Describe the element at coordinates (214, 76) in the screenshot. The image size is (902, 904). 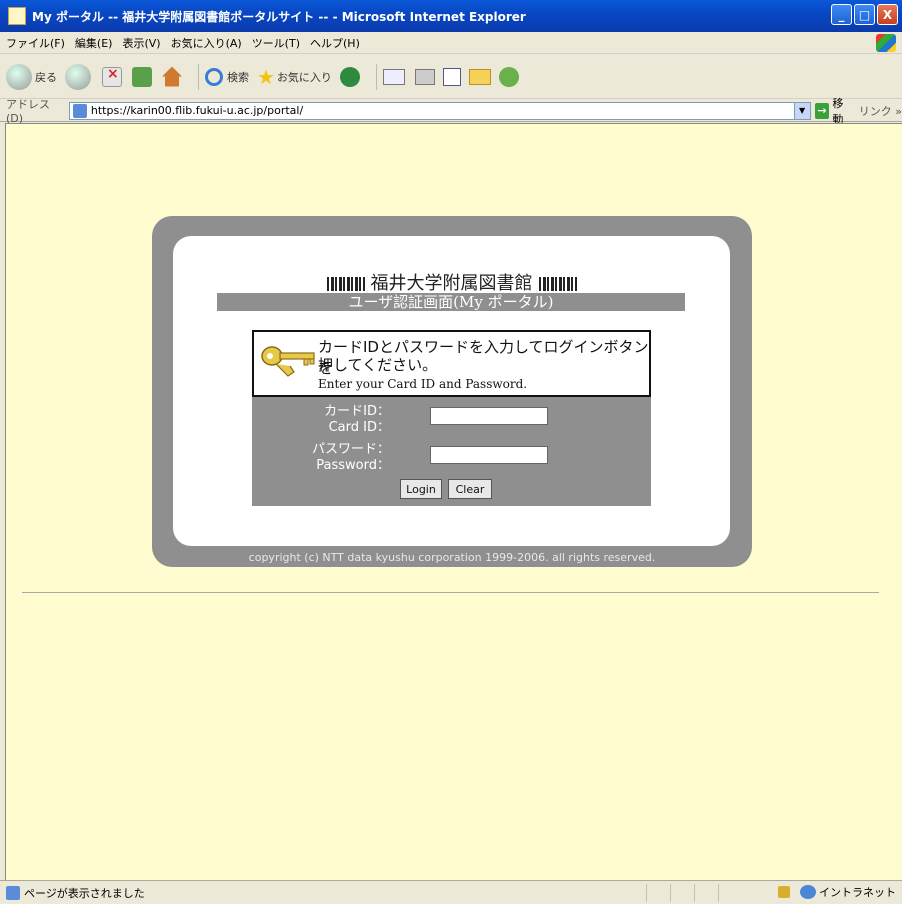
I see `search-icon` at that location.